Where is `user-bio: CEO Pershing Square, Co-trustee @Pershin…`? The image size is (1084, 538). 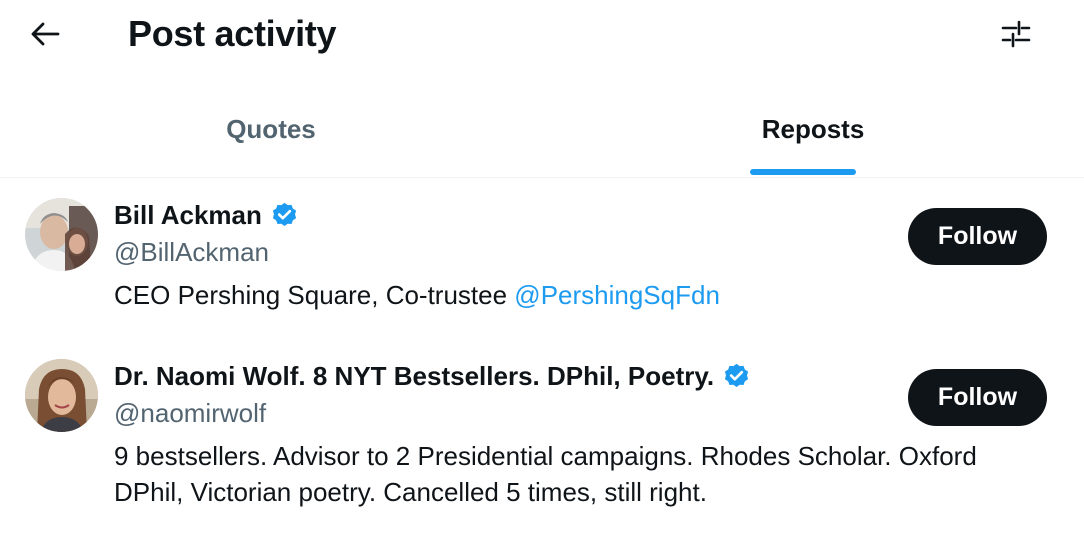 user-bio: CEO Pershing Square, Co-trustee @Pershin… is located at coordinates (579, 295).